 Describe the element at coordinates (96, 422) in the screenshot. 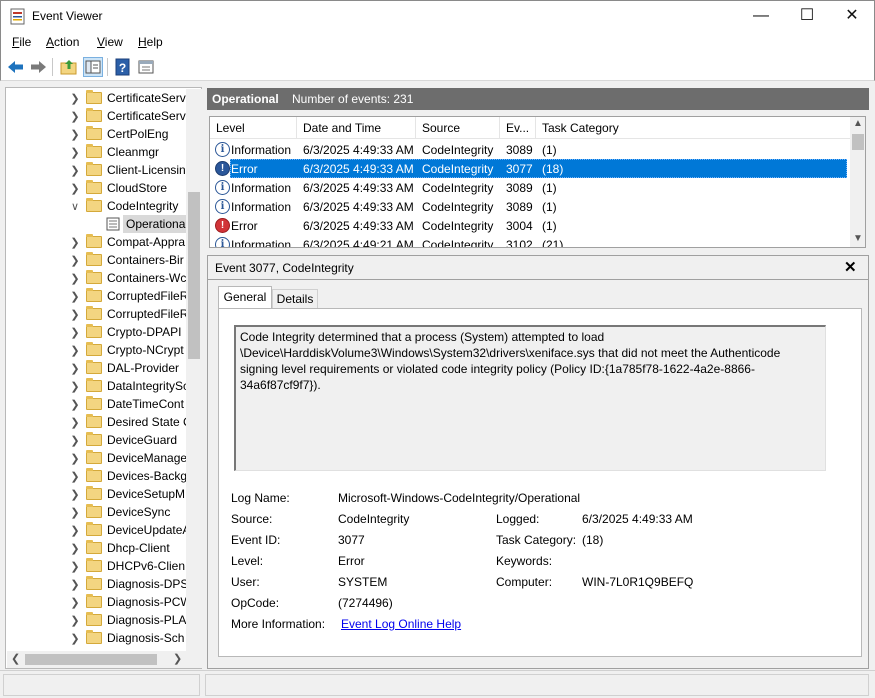

I see `tree-item: ❯ Desired State C` at that location.